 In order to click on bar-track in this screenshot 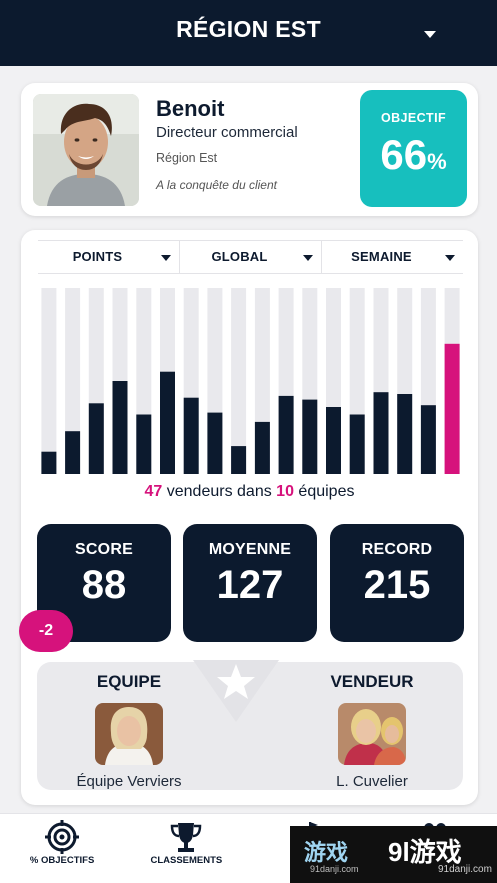, I will do `click(49, 381)`.